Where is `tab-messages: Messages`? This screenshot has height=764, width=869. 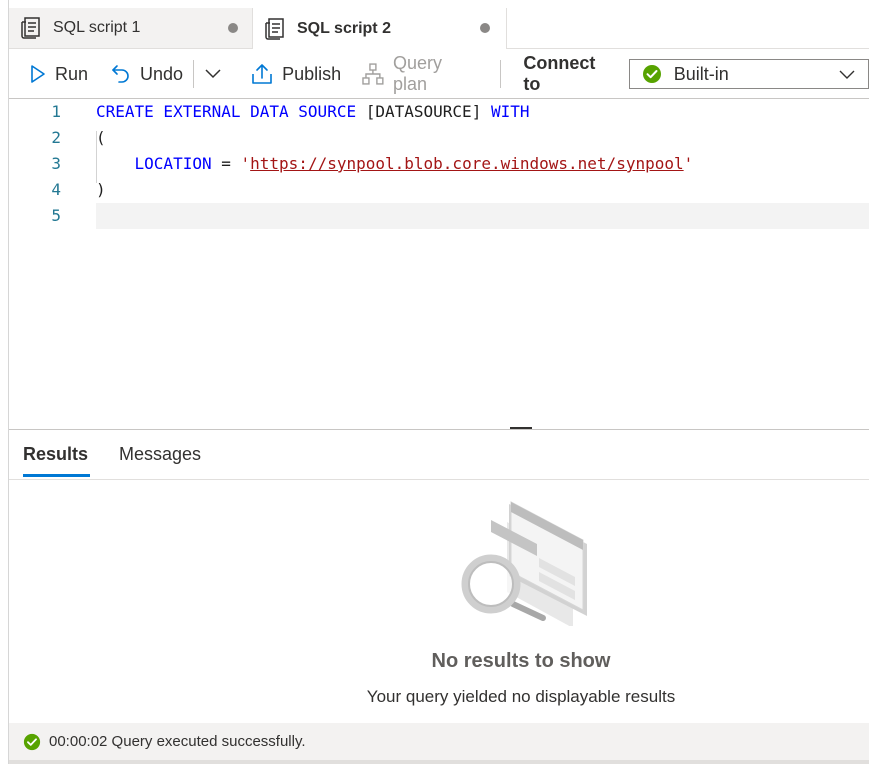
tab-messages: Messages is located at coordinates (160, 454).